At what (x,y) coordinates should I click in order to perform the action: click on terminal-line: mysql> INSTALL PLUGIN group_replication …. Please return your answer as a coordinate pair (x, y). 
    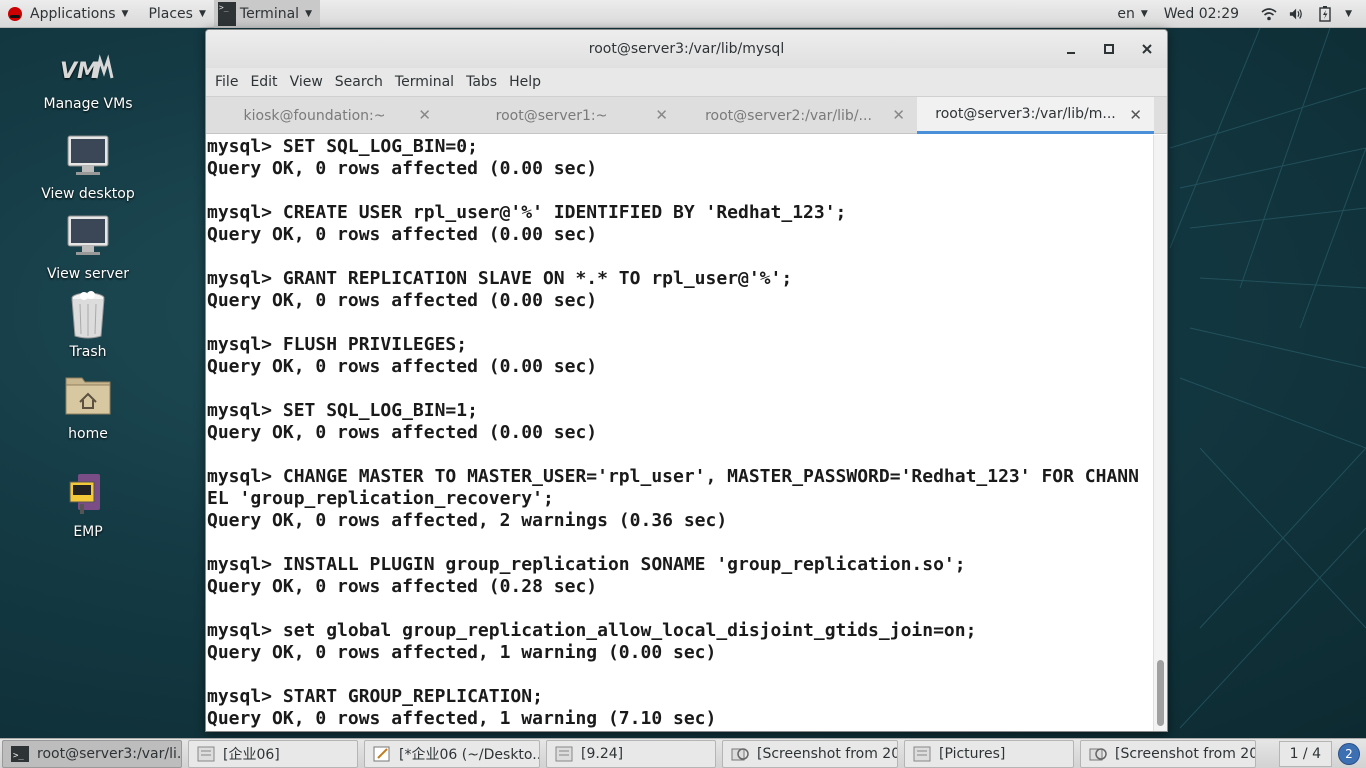
    Looking at the image, I should click on (586, 564).